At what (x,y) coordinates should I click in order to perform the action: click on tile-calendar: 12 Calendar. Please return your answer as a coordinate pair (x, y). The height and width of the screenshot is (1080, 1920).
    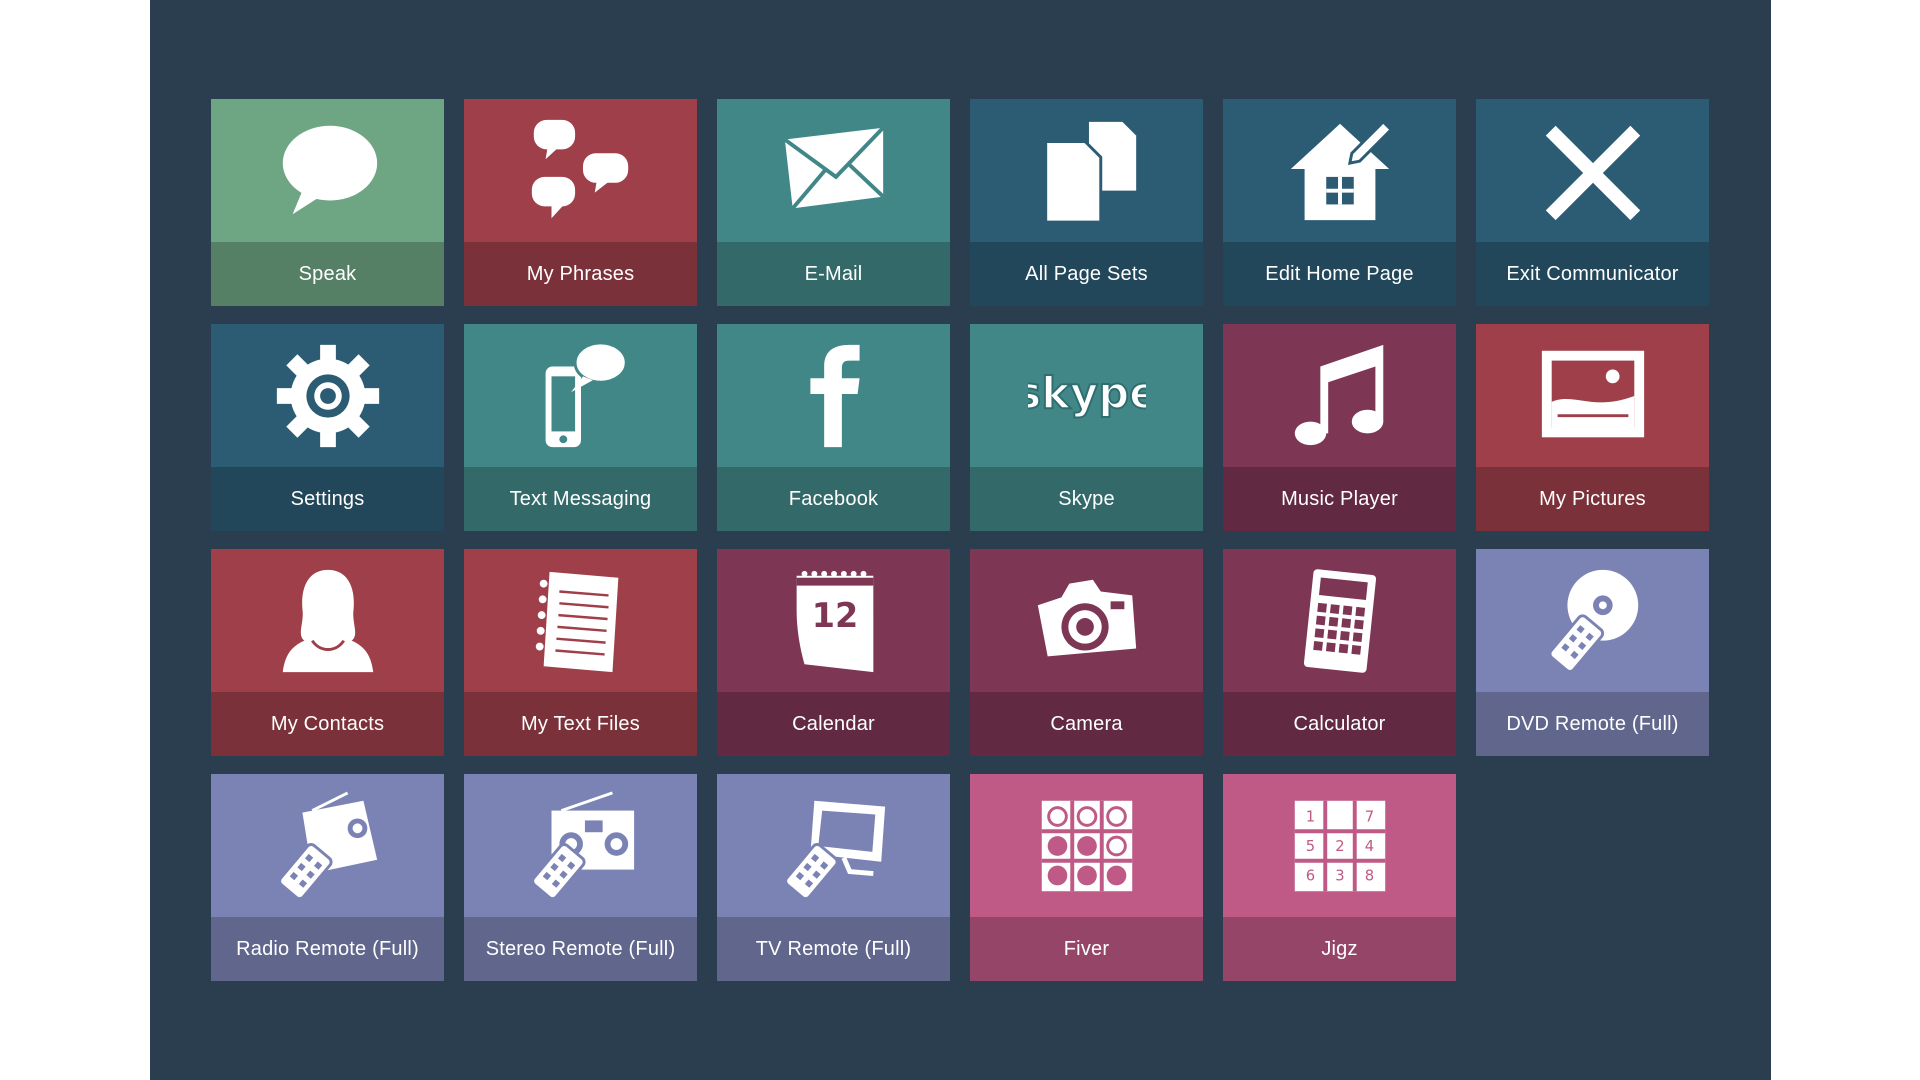
    Looking at the image, I should click on (833, 652).